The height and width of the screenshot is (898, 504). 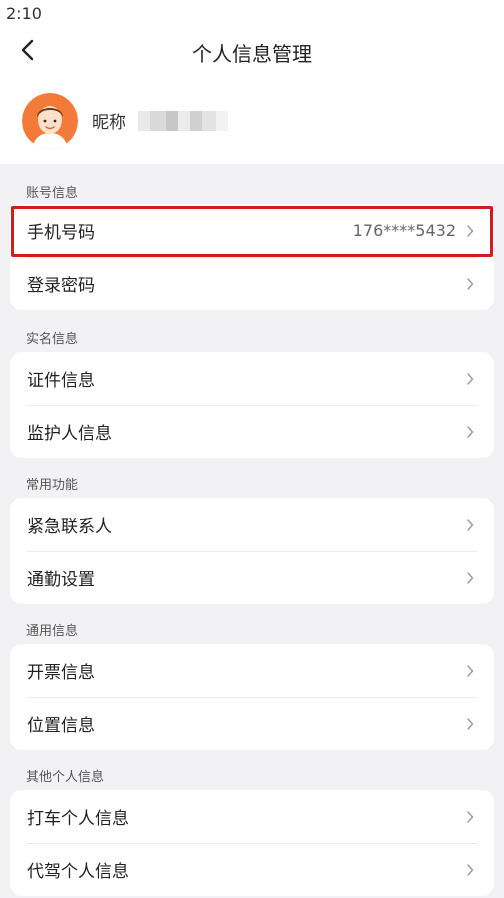 I want to click on section-title-general: 通用信息, so click(x=52, y=631).